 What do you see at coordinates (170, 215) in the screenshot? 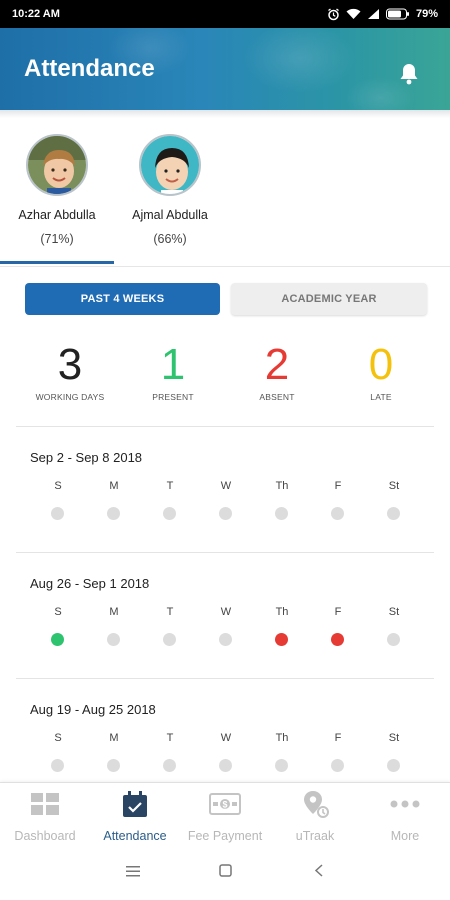
I see `student-name: Ajmal Abdulla` at bounding box center [170, 215].